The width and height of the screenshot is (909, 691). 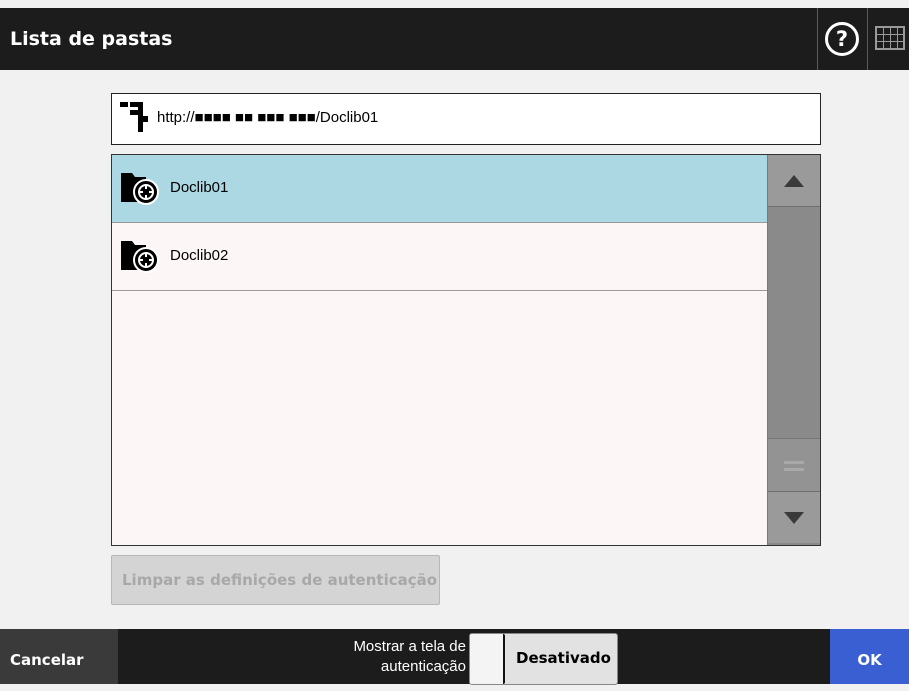 I want to click on ok-button: OK, so click(x=869, y=656).